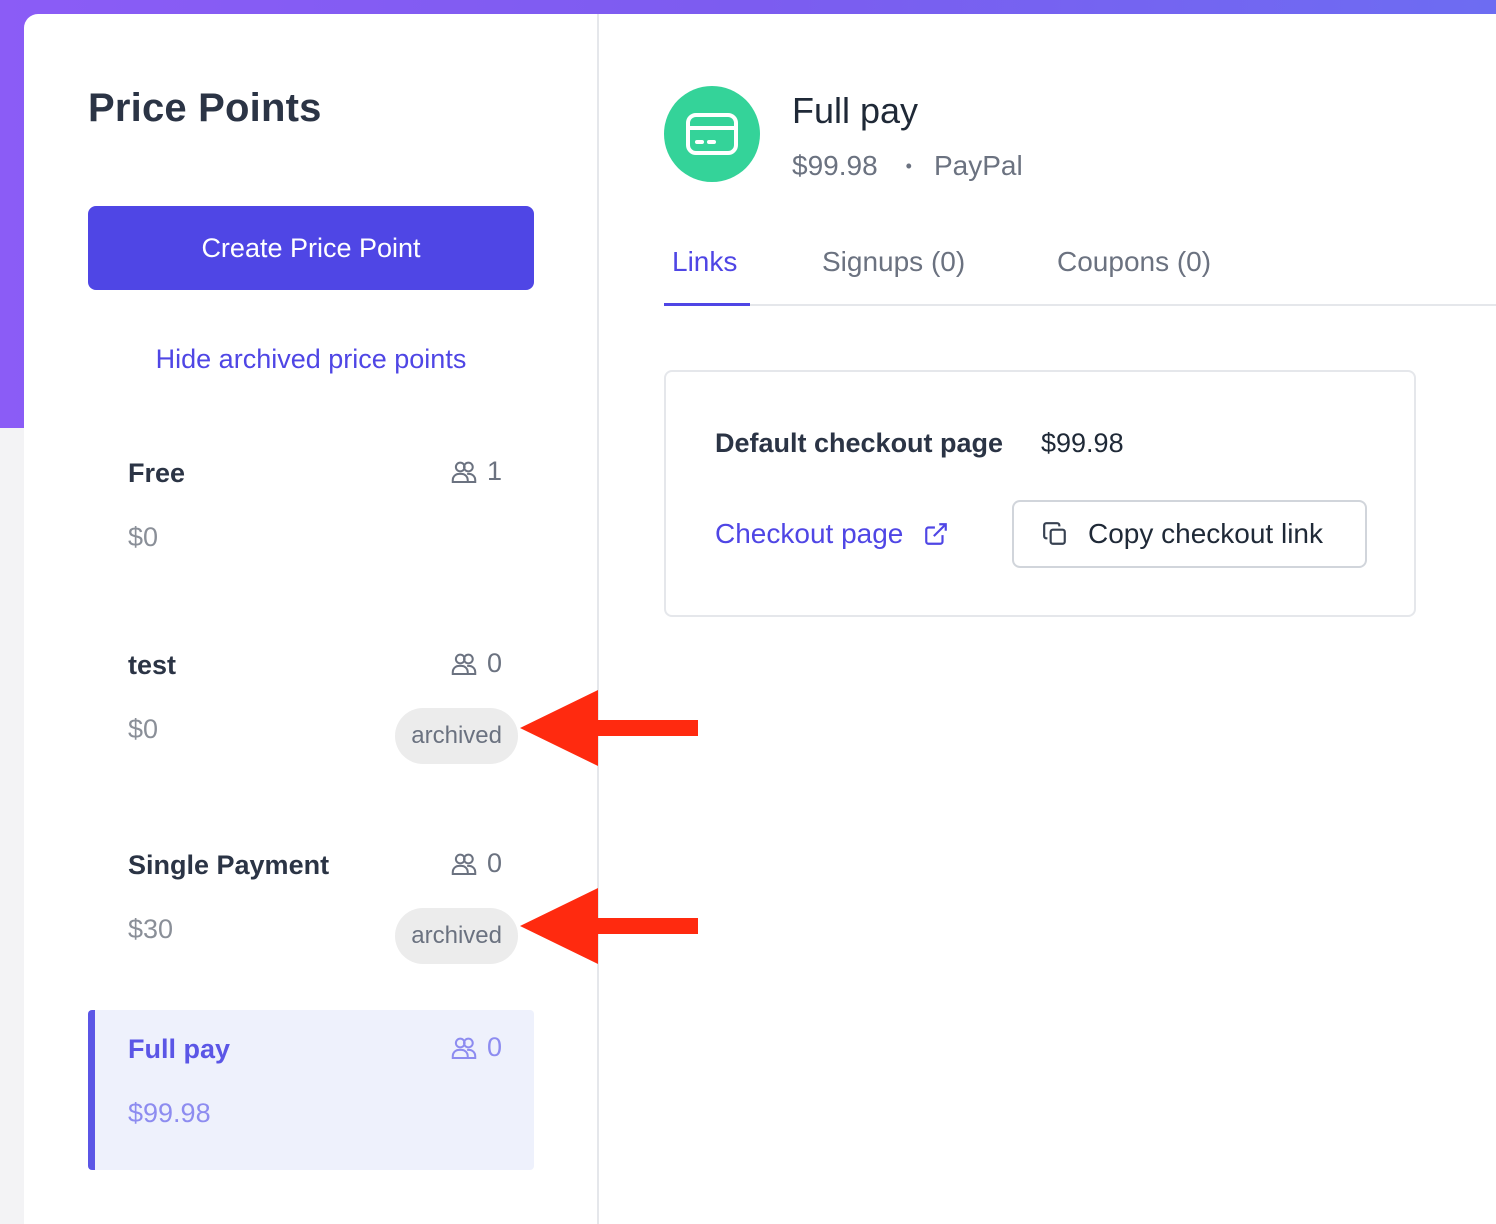 The image size is (1496, 1224). What do you see at coordinates (229, 865) in the screenshot?
I see `price-point-name: Single Payment` at bounding box center [229, 865].